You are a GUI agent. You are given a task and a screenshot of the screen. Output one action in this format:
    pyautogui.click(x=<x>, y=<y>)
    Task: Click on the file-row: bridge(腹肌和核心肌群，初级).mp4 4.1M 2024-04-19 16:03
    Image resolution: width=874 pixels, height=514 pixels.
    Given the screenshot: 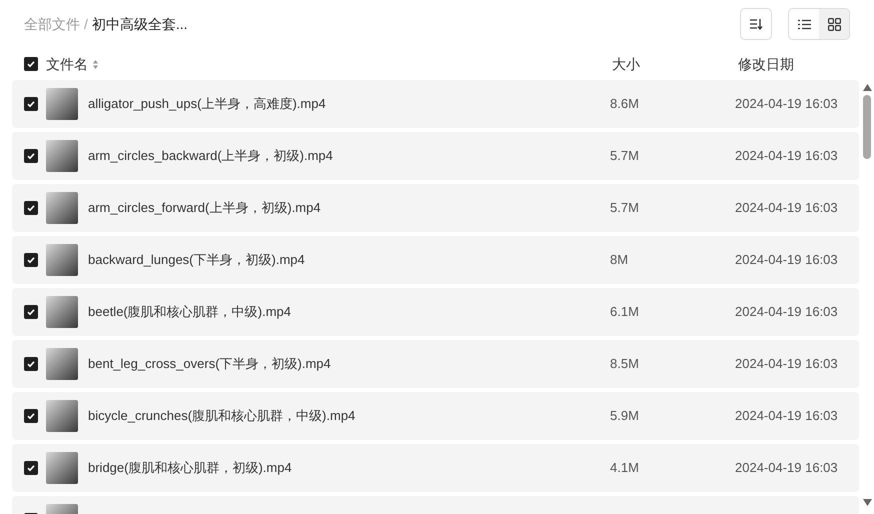 What is the action you would take?
    pyautogui.click(x=435, y=468)
    